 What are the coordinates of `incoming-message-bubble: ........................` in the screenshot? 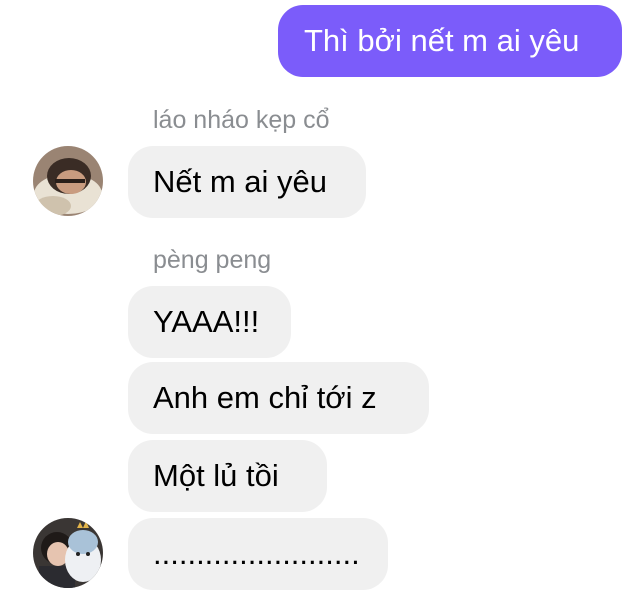 It's located at (258, 554).